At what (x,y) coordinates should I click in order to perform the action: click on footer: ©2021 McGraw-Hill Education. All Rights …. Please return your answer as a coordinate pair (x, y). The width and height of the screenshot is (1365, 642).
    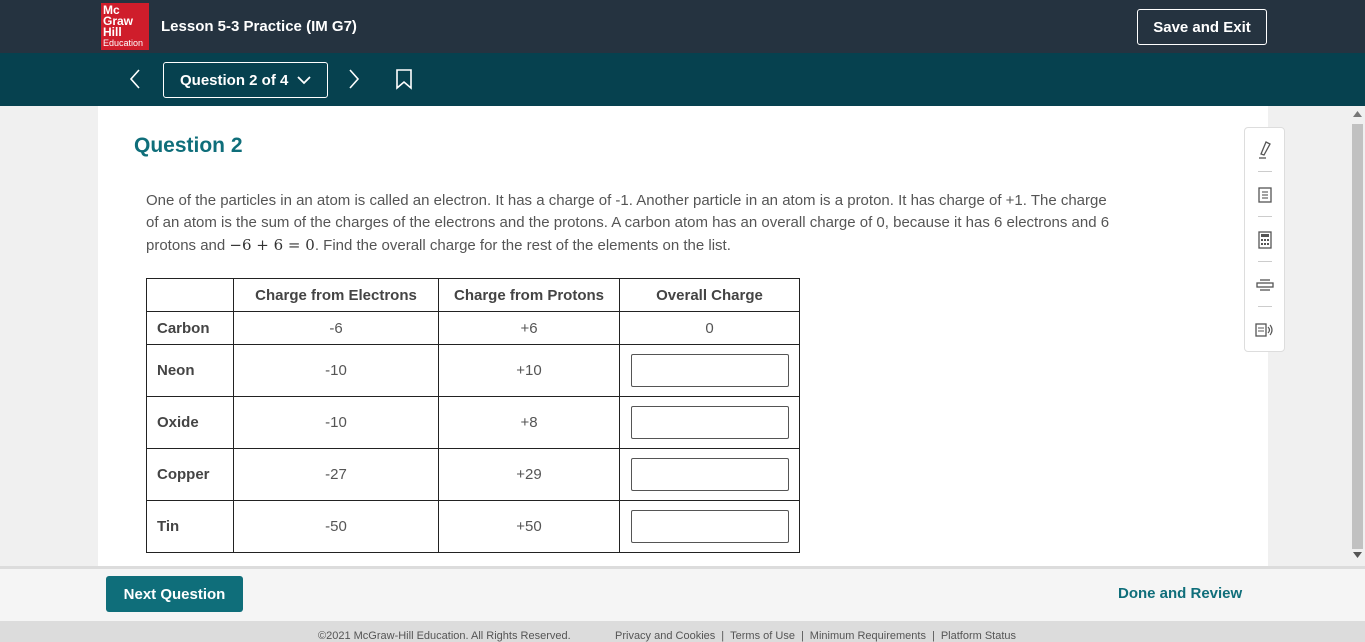
    Looking at the image, I should click on (682, 631).